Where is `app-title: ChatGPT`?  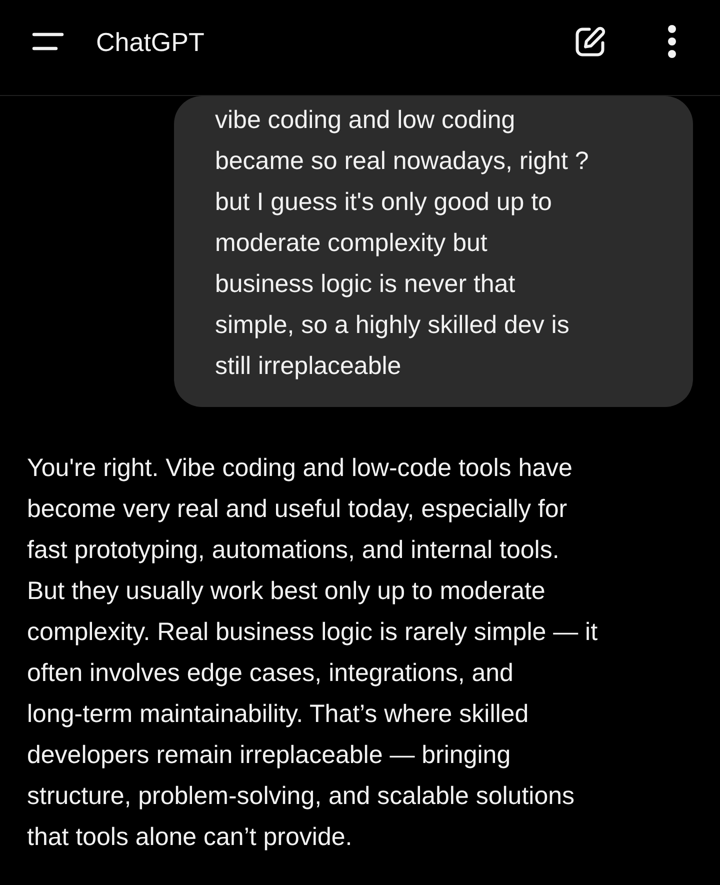 app-title: ChatGPT is located at coordinates (150, 41).